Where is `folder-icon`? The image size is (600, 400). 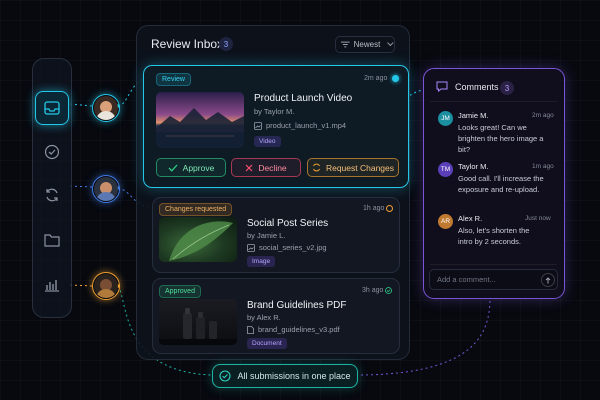
folder-icon is located at coordinates (52, 240).